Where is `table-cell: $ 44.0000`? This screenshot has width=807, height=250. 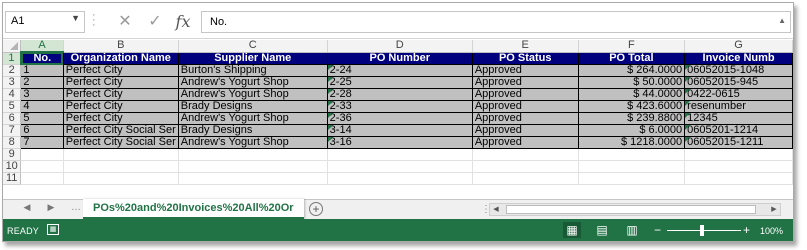
table-cell: $ 44.0000 is located at coordinates (631, 94).